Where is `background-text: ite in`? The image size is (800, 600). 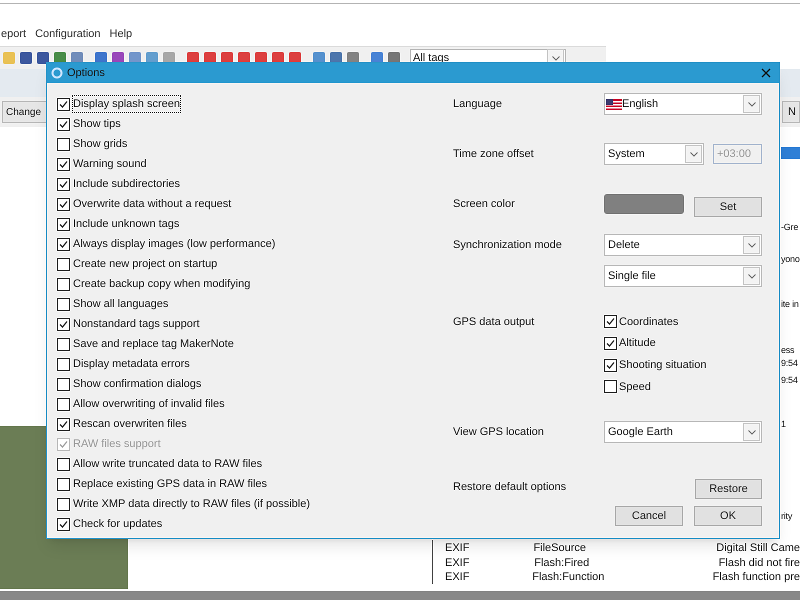
background-text: ite in is located at coordinates (790, 304).